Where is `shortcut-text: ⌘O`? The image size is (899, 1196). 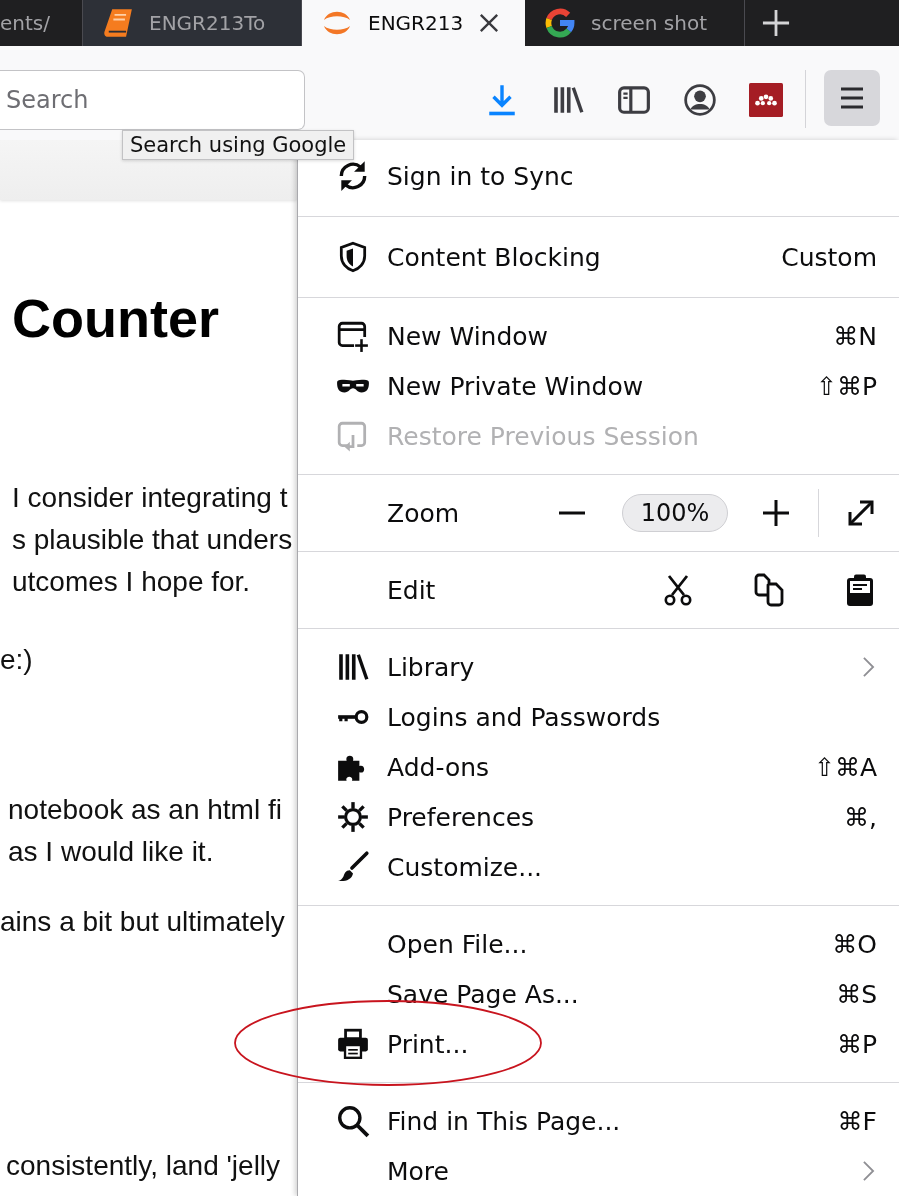 shortcut-text: ⌘O is located at coordinates (854, 944).